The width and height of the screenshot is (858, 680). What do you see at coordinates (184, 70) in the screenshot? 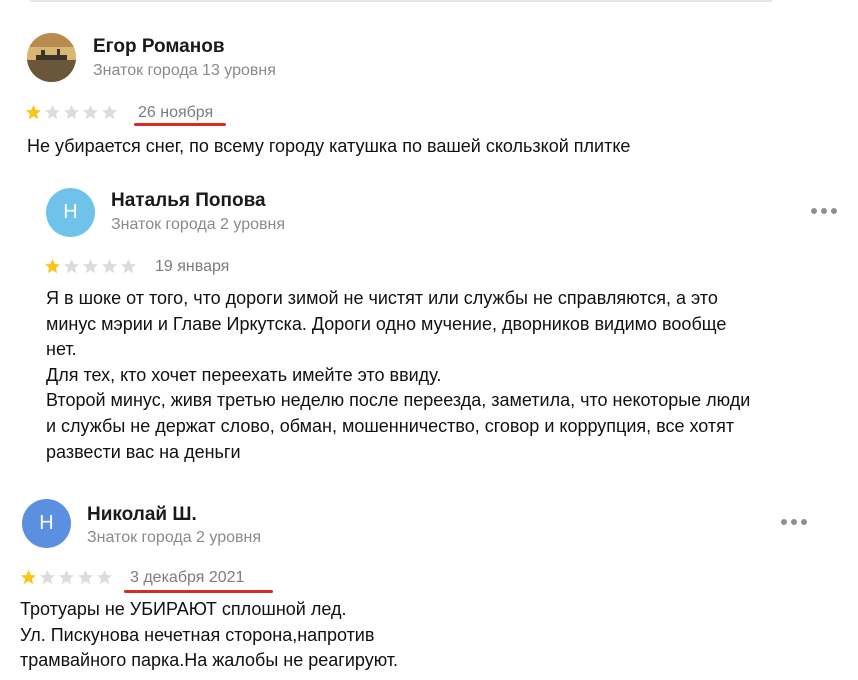
I see `author-level: Знаток города 13 уровня` at bounding box center [184, 70].